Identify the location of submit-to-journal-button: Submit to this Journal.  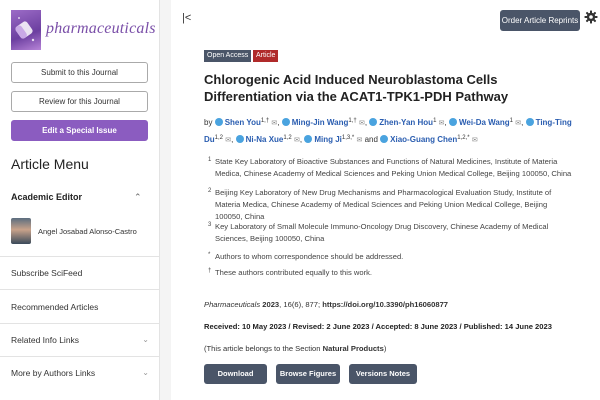
(79, 72).